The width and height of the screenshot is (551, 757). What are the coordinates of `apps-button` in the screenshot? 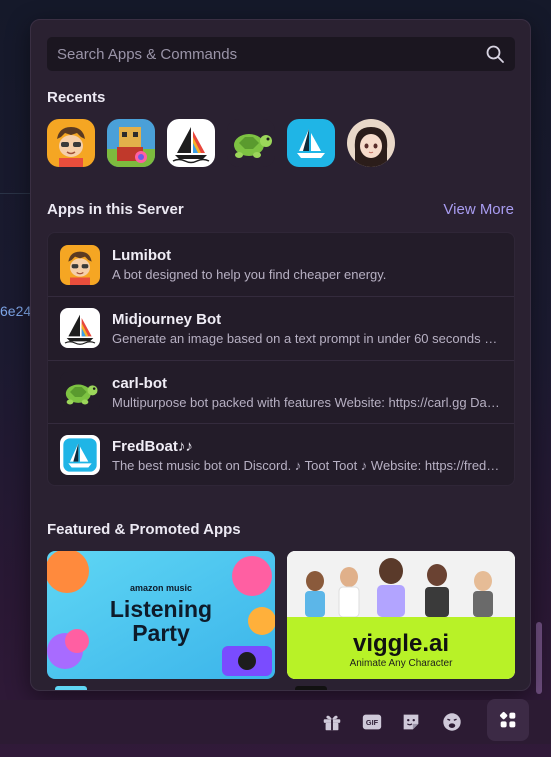 It's located at (508, 720).